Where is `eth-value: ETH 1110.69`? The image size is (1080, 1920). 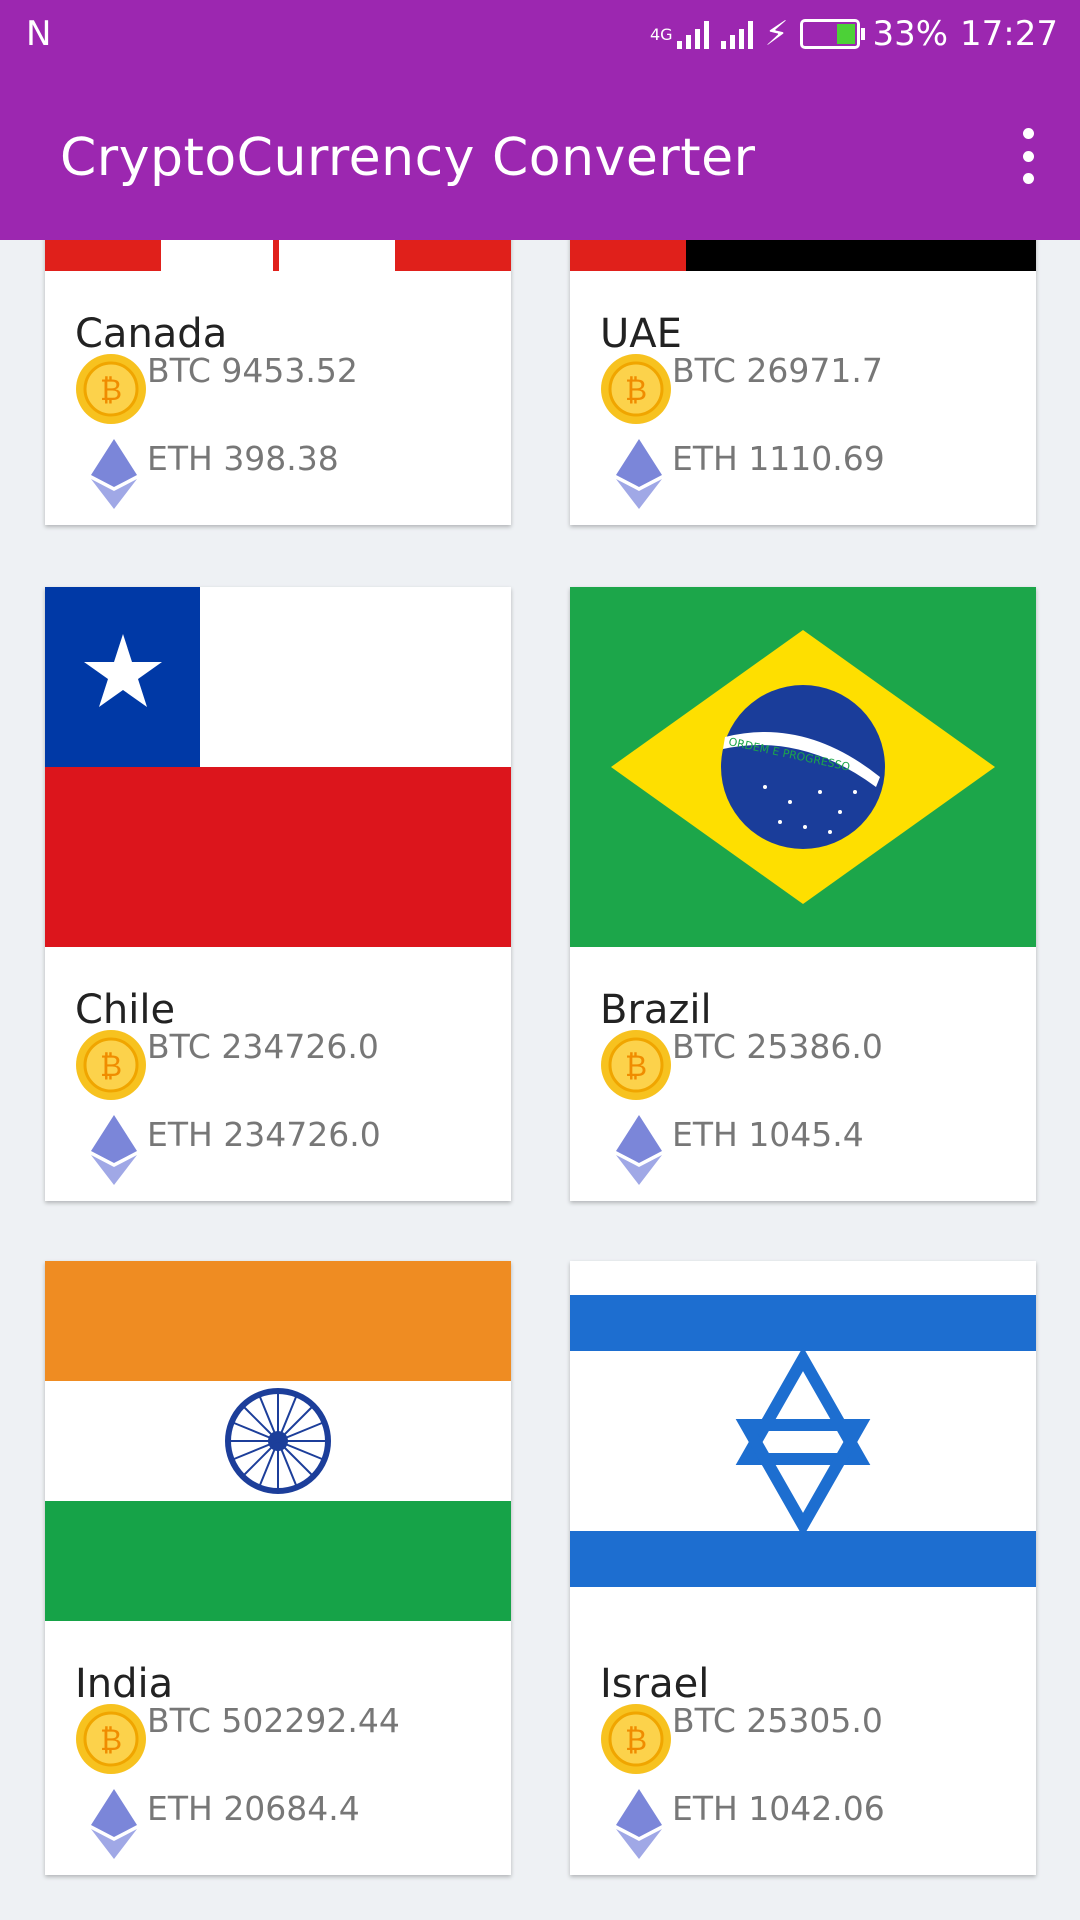
eth-value: ETH 1110.69 is located at coordinates (778, 458).